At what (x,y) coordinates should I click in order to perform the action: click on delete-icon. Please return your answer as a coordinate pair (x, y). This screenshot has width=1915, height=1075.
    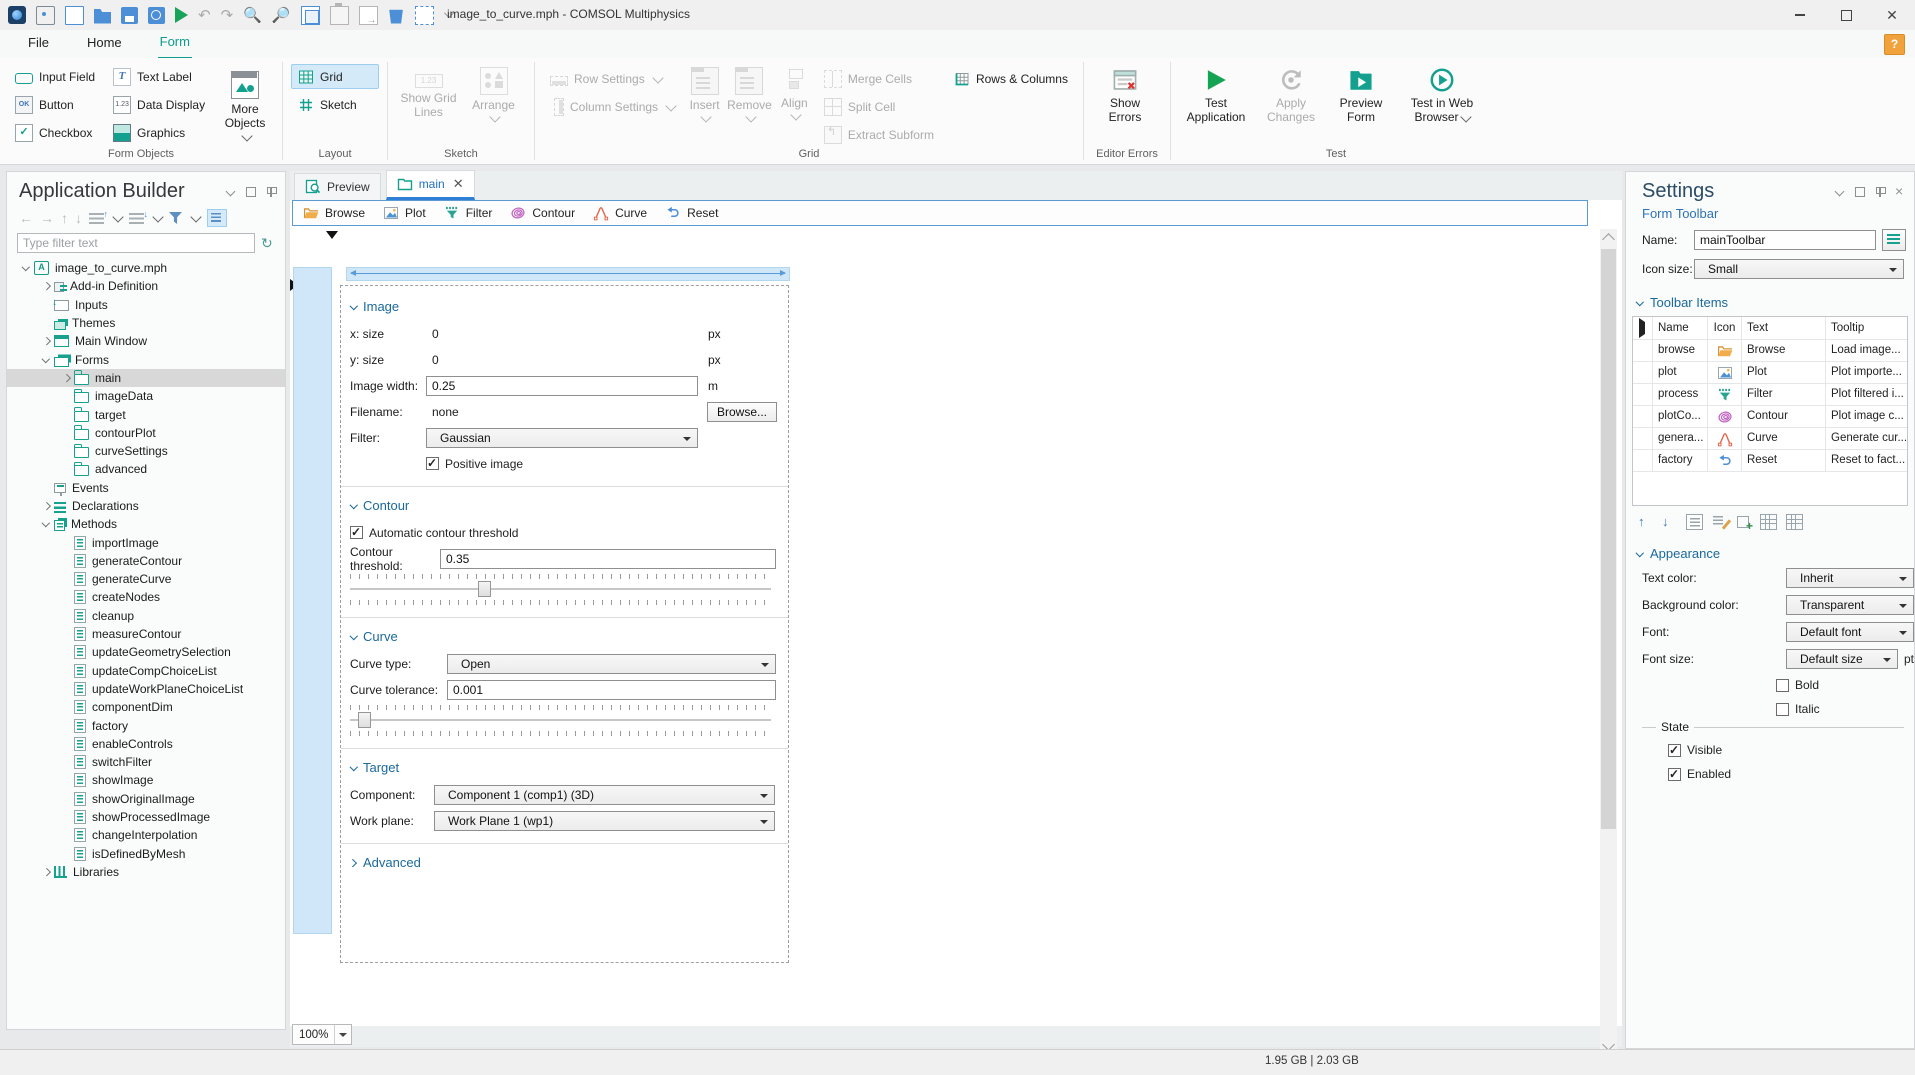
    Looking at the image, I should click on (396, 16).